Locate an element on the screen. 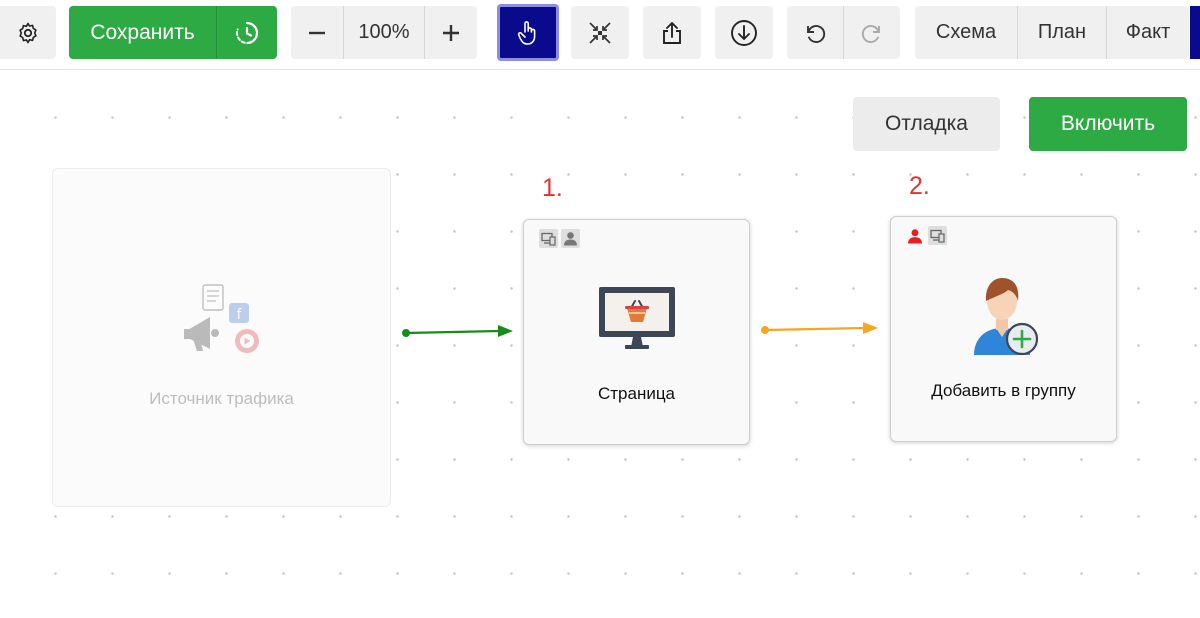 The image size is (1200, 618). gear-icon is located at coordinates (28, 32).